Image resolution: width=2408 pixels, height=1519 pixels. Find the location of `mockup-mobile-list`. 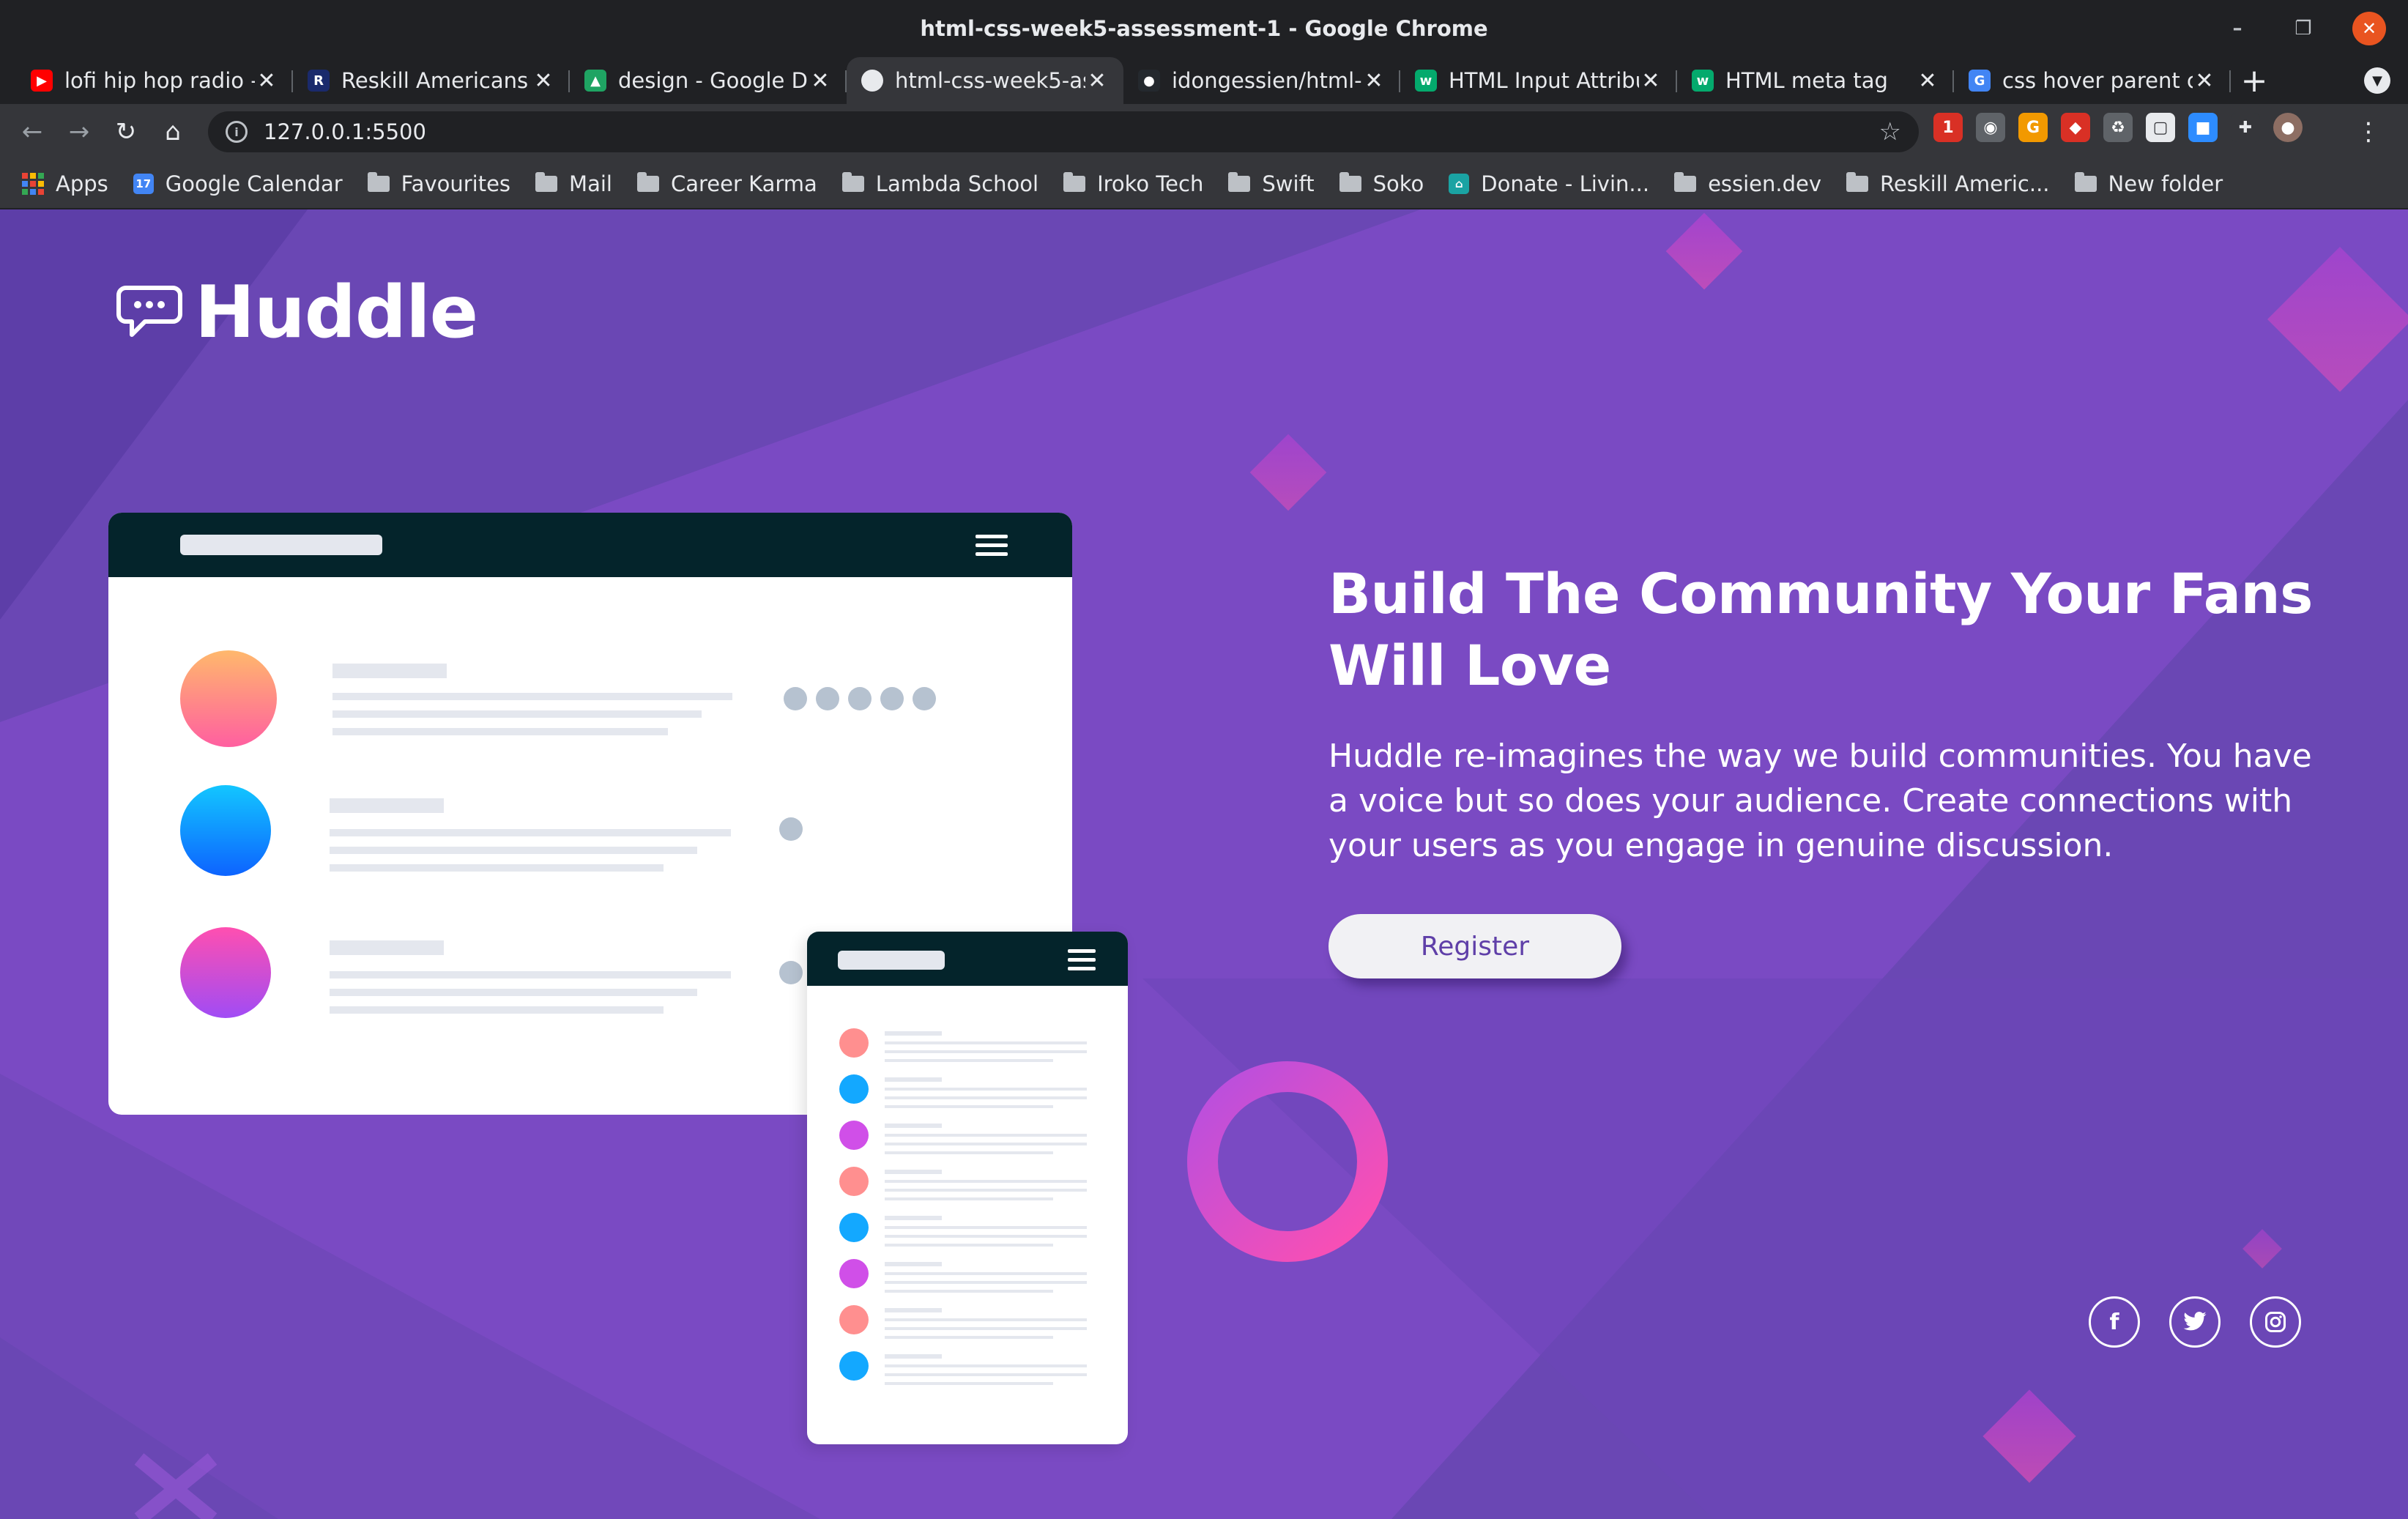

mockup-mobile-list is located at coordinates (963, 1207).